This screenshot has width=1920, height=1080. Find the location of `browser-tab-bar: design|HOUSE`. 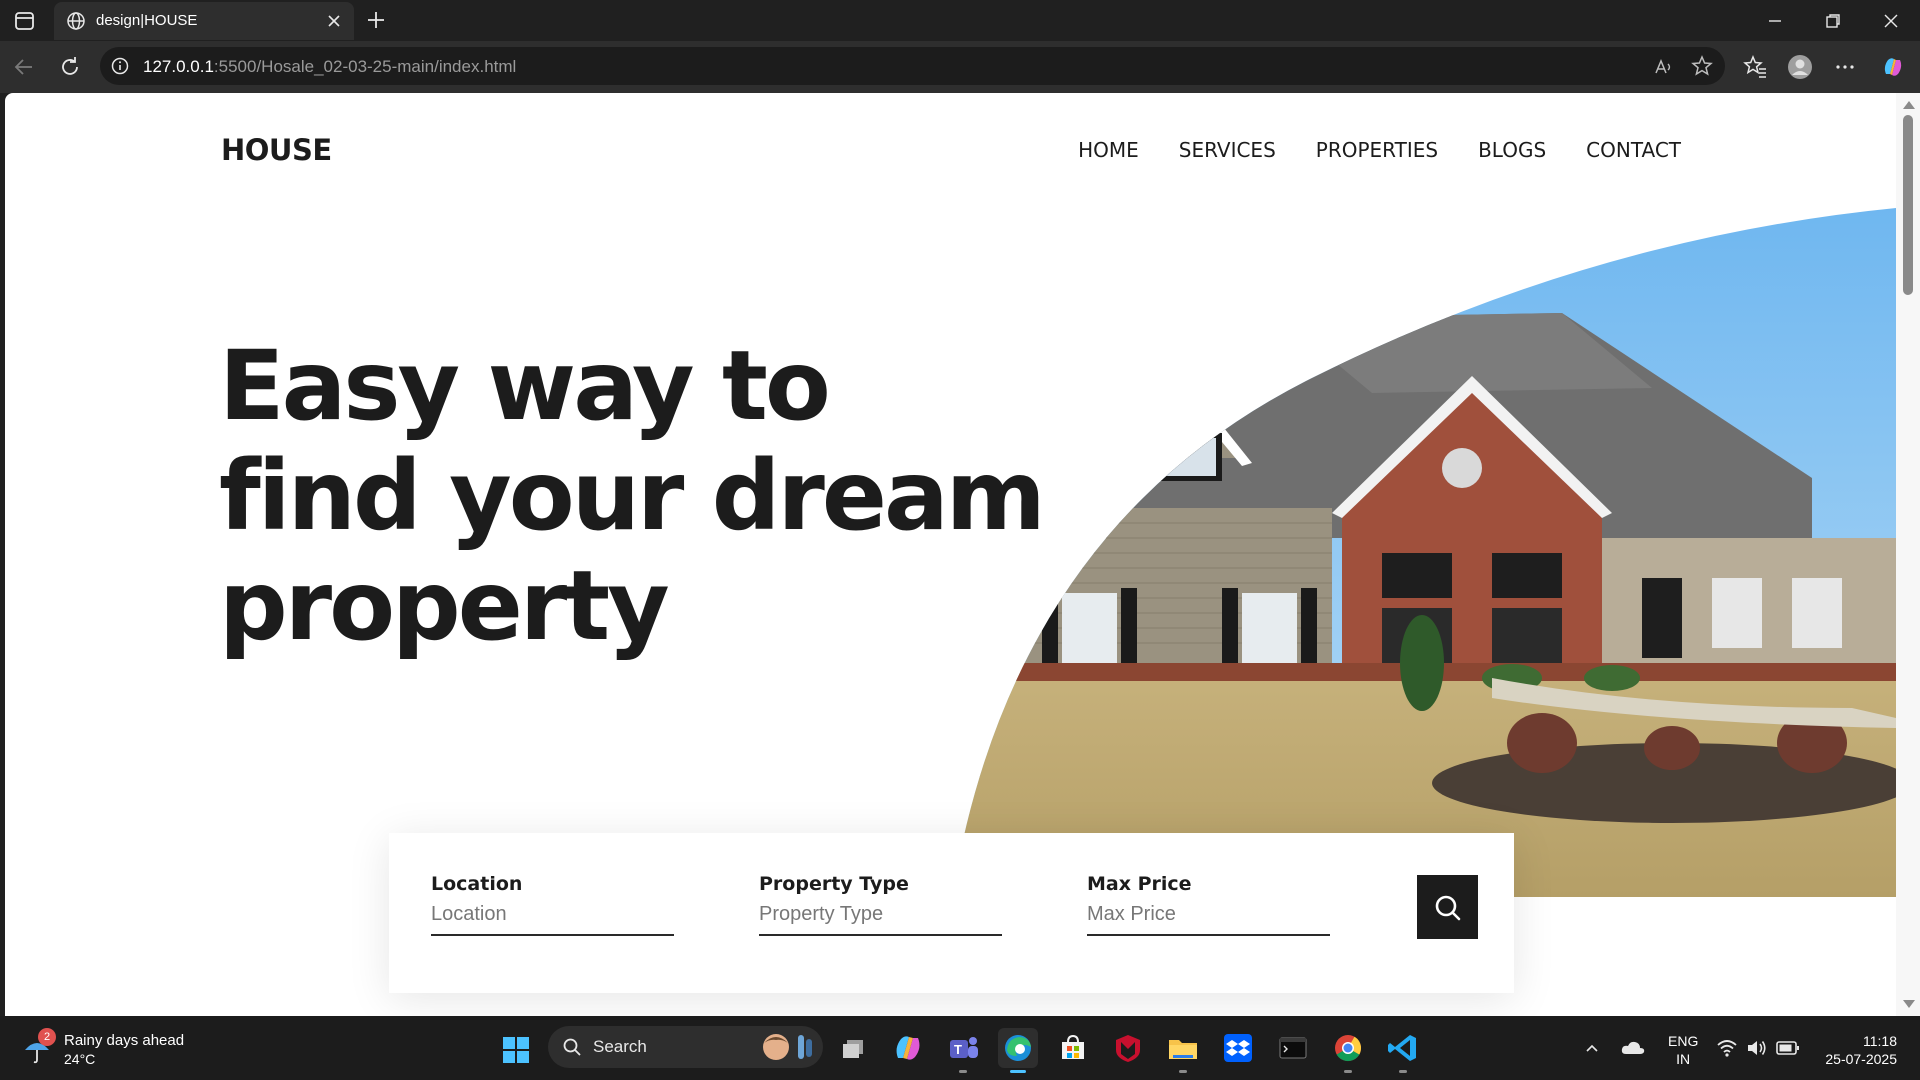

browser-tab-bar: design|HOUSE is located at coordinates (960, 20).